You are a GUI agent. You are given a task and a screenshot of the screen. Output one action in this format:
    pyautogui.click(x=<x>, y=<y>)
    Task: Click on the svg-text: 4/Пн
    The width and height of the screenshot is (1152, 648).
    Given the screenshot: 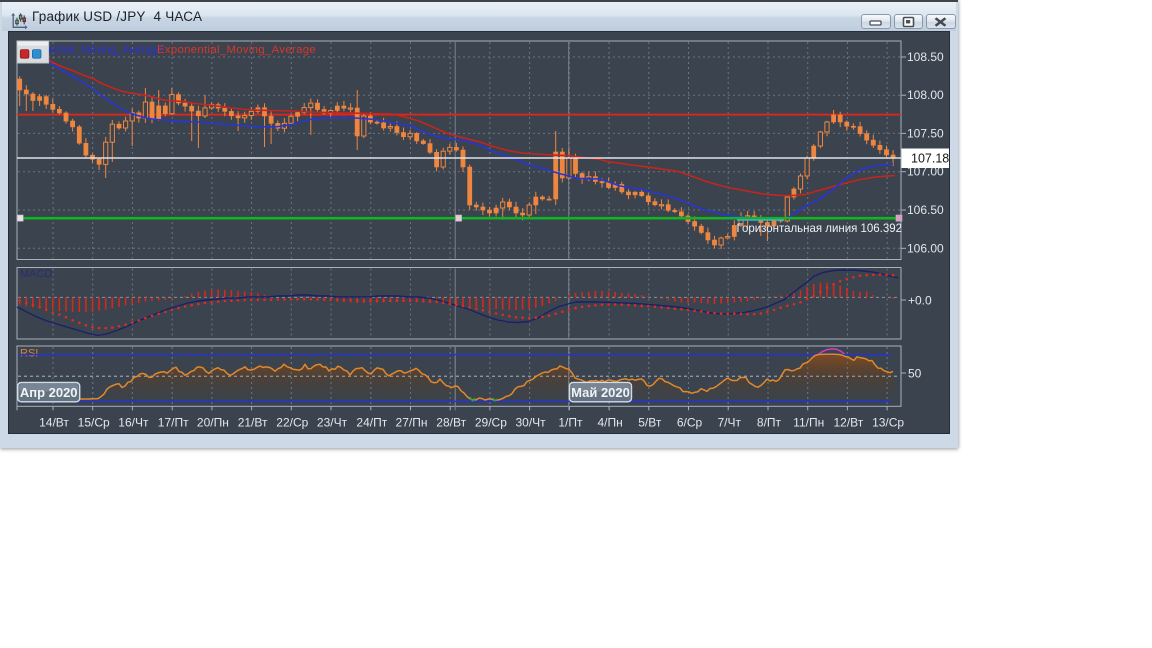 What is the action you would take?
    pyautogui.click(x=609, y=423)
    